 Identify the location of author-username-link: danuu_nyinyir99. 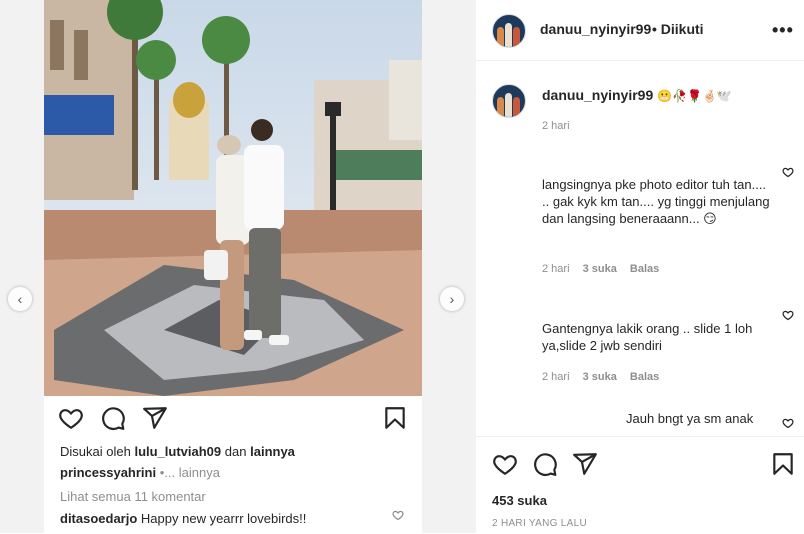
(595, 29).